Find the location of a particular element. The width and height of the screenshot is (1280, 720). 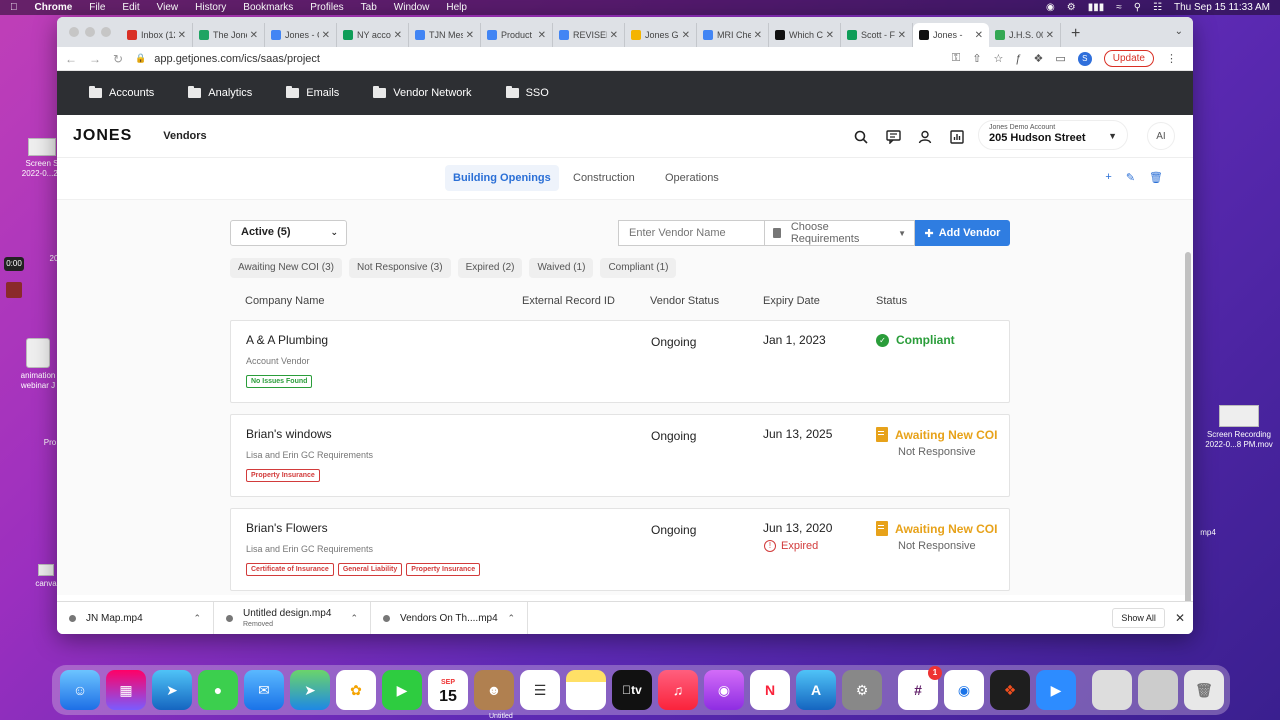

music-icon: ♫ is located at coordinates (678, 690).